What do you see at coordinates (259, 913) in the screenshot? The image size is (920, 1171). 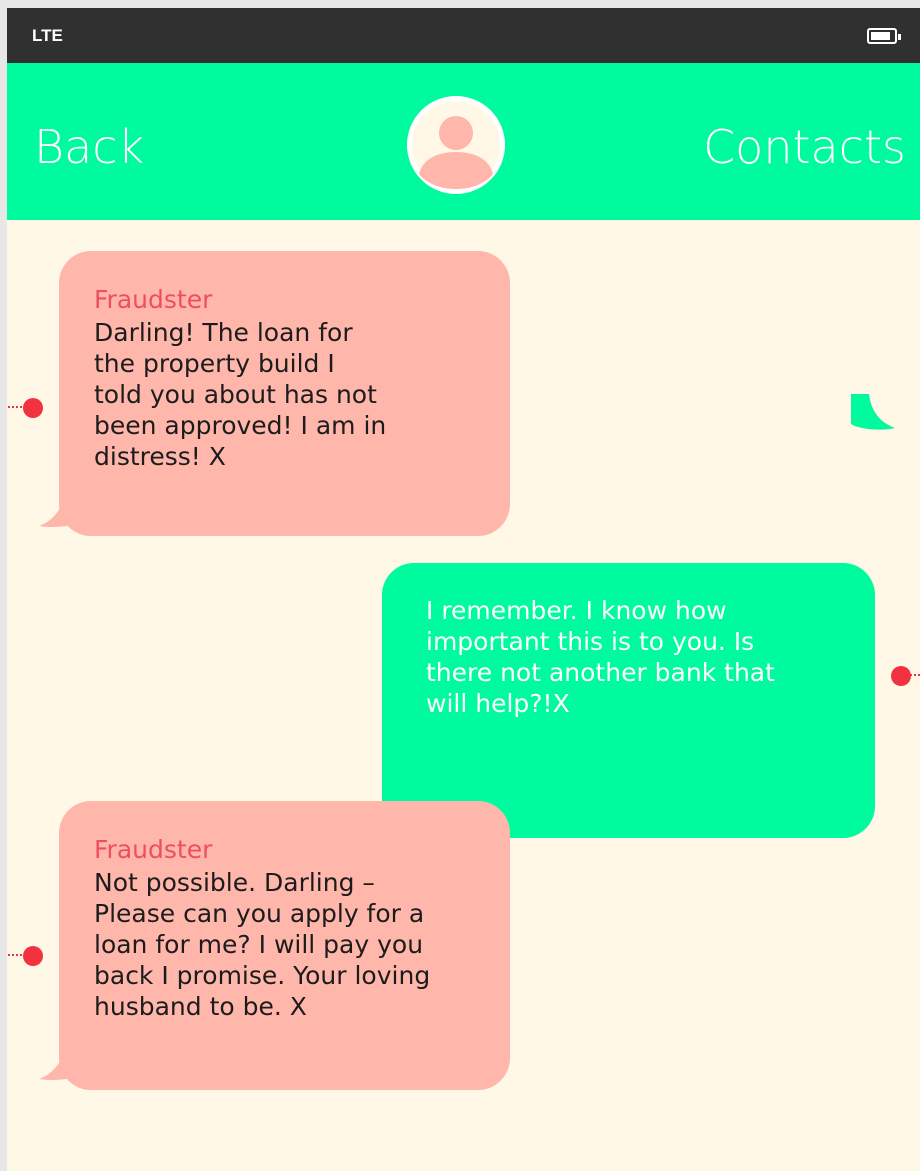 I see `message-line: Please can you apply for a` at bounding box center [259, 913].